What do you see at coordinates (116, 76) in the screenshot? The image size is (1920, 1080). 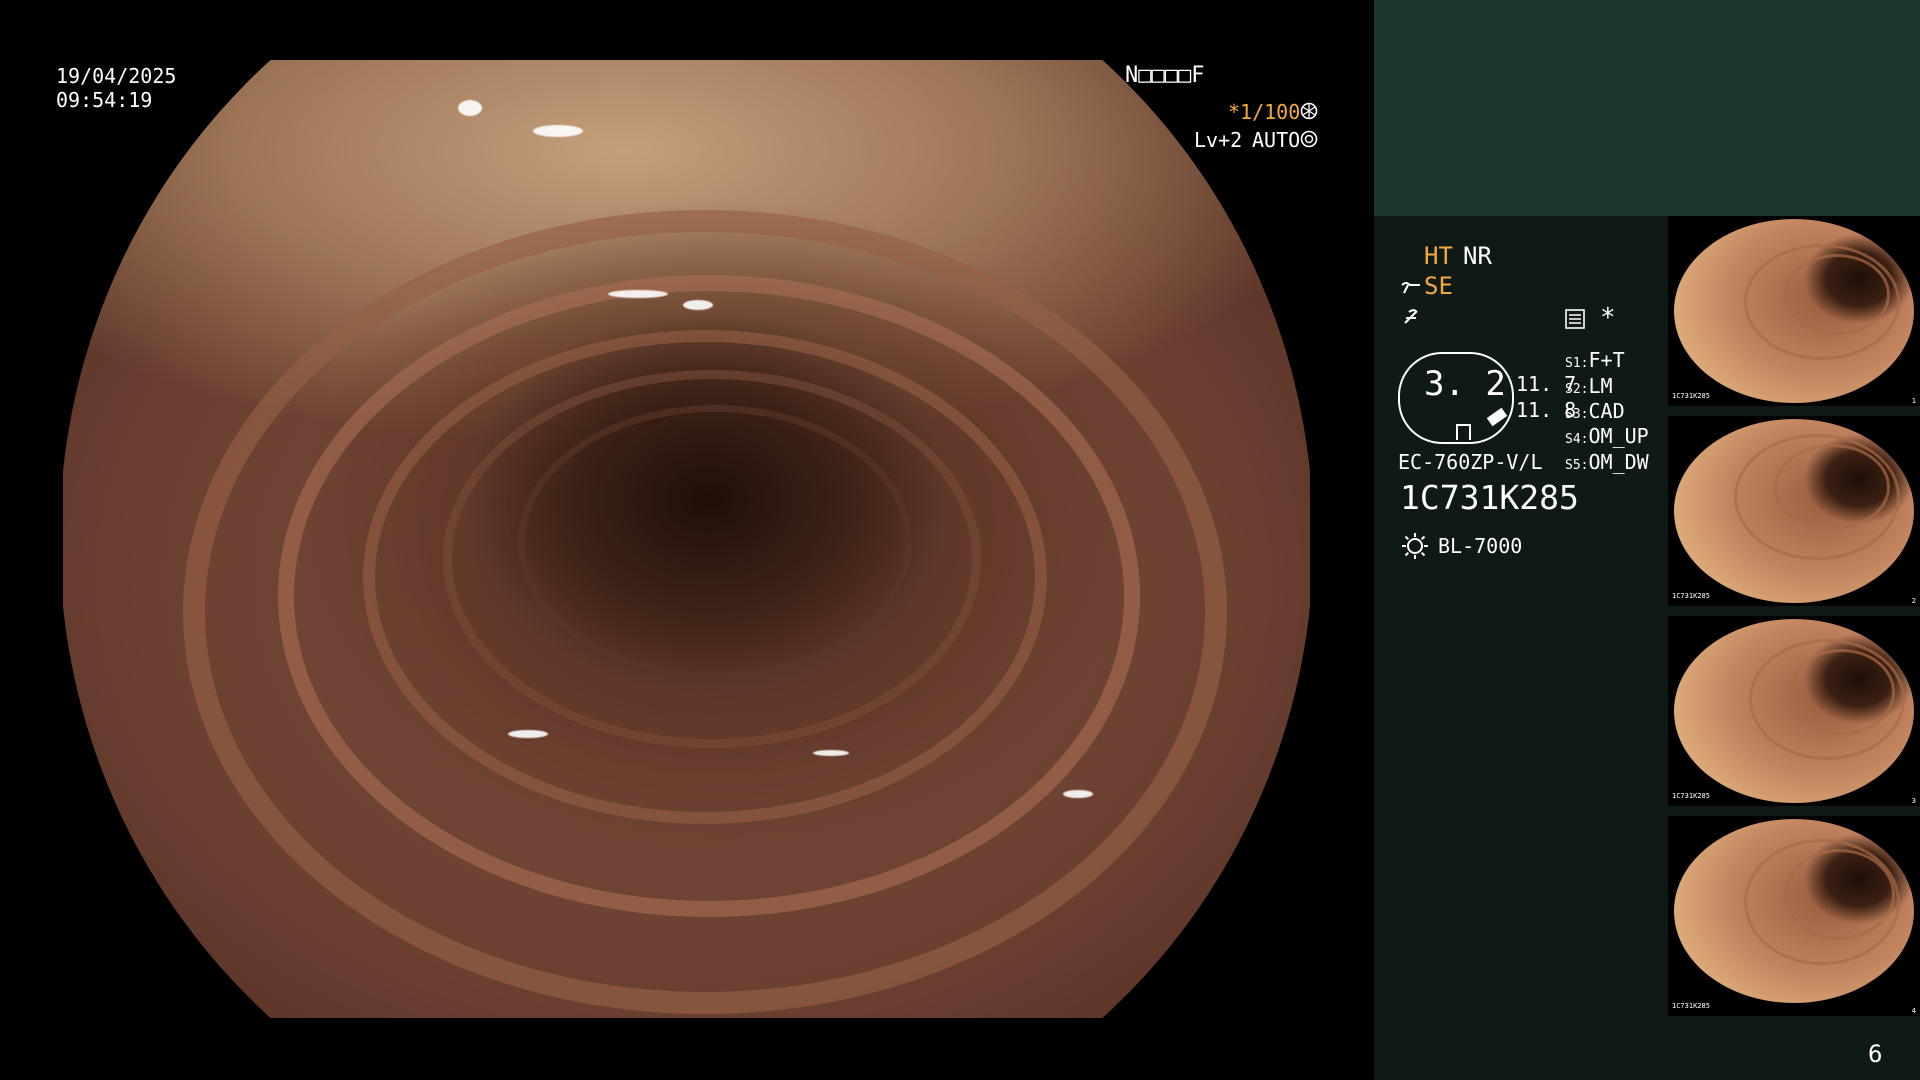 I see `date-text: 19/04/2025` at bounding box center [116, 76].